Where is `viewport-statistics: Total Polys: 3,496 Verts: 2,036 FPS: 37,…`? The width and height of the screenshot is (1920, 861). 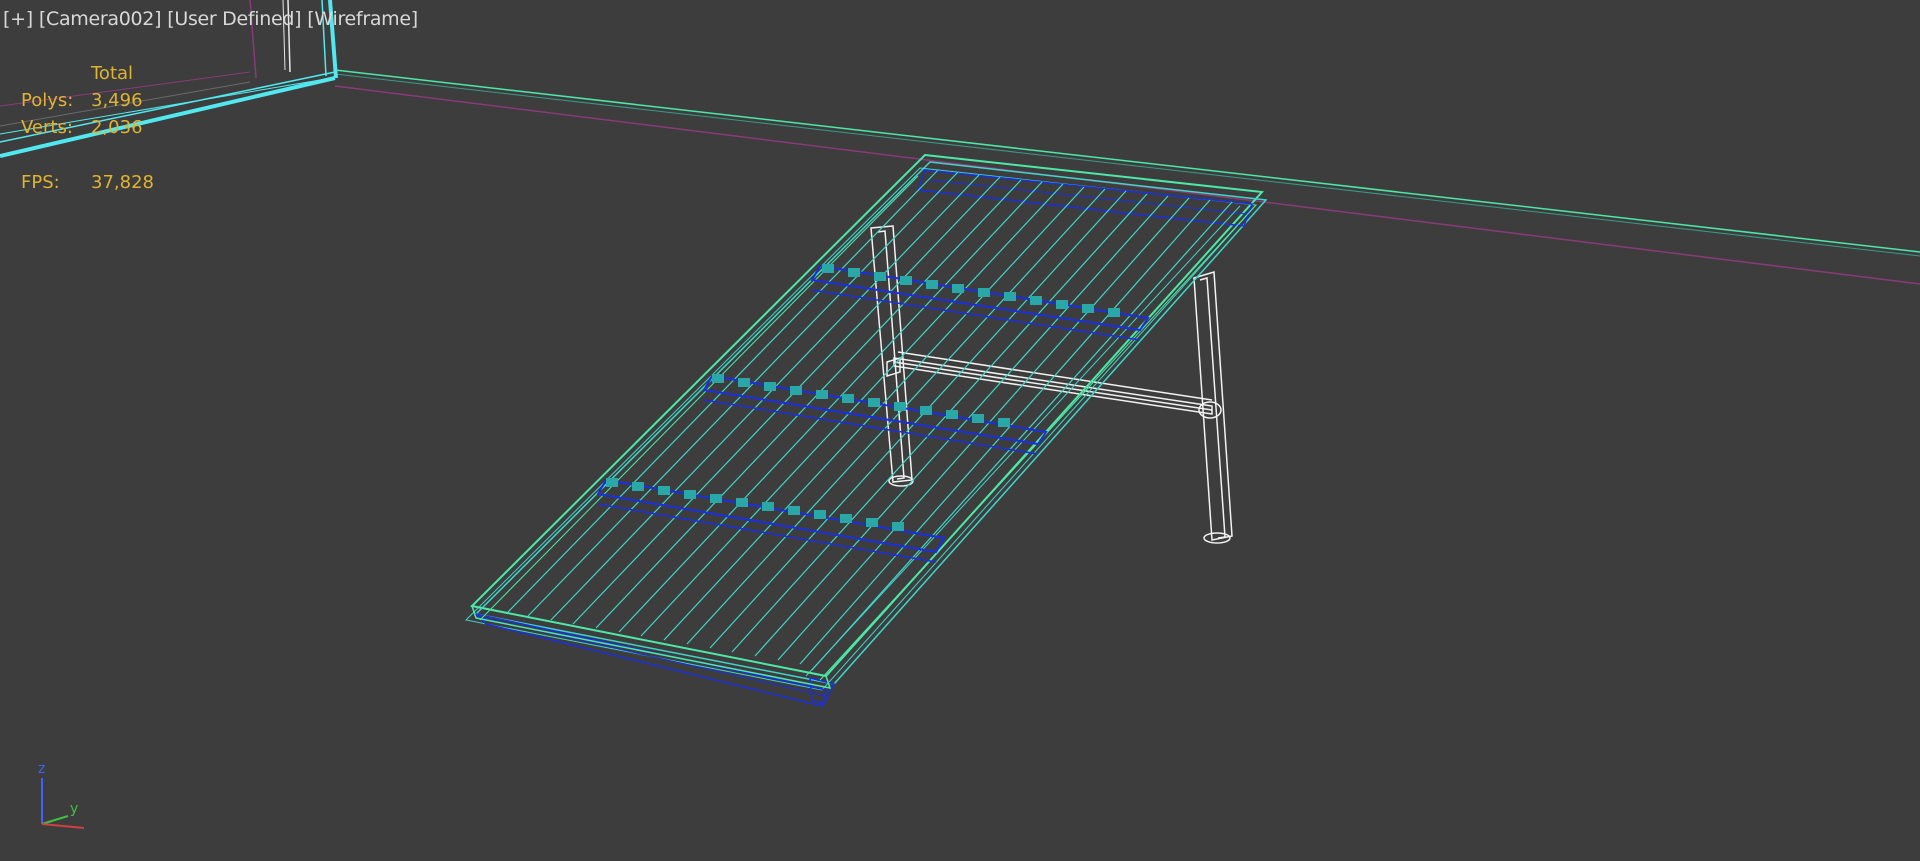 viewport-statistics: Total Polys: 3,496 Verts: 2,036 FPS: 37,… is located at coordinates (101, 128).